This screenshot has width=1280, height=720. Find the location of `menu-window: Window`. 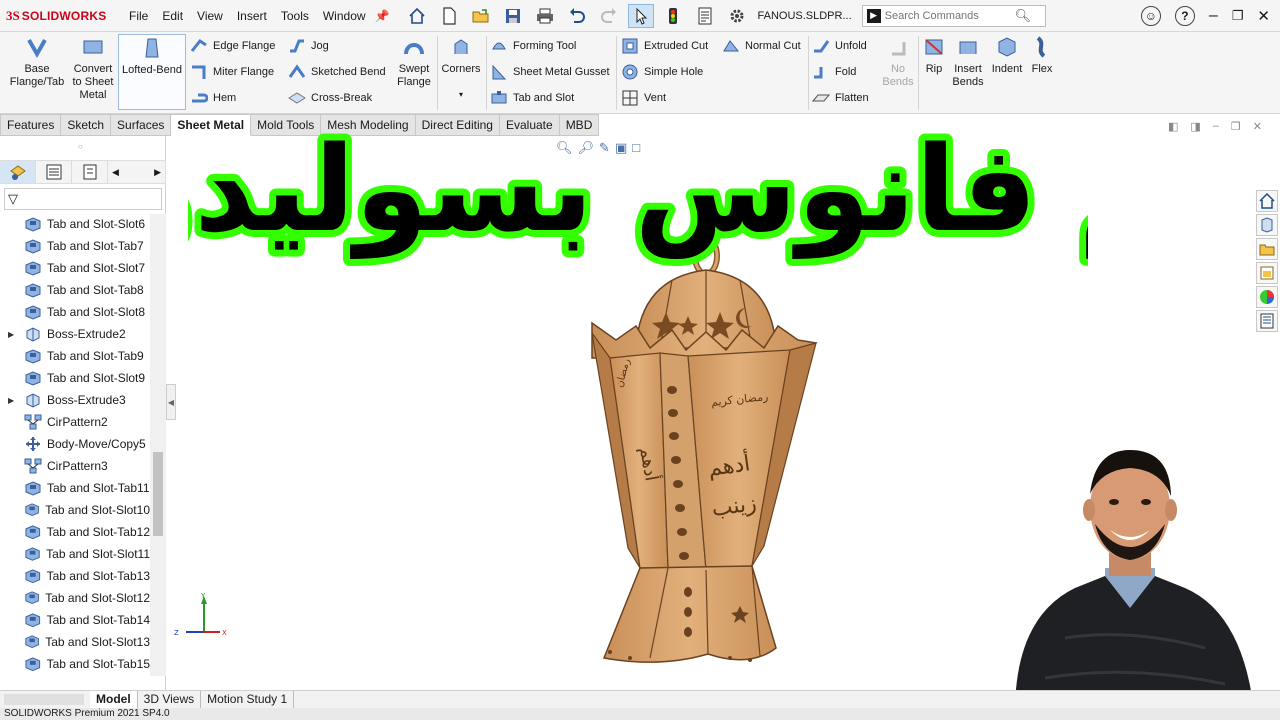

menu-window: Window is located at coordinates (344, 16).